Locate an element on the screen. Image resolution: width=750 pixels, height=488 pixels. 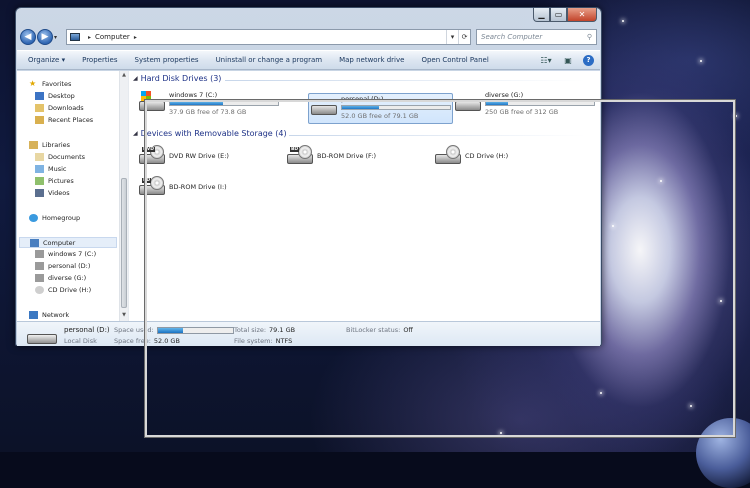
uninstall-program-button: Uninstall or change a program is located at coordinates (269, 60).